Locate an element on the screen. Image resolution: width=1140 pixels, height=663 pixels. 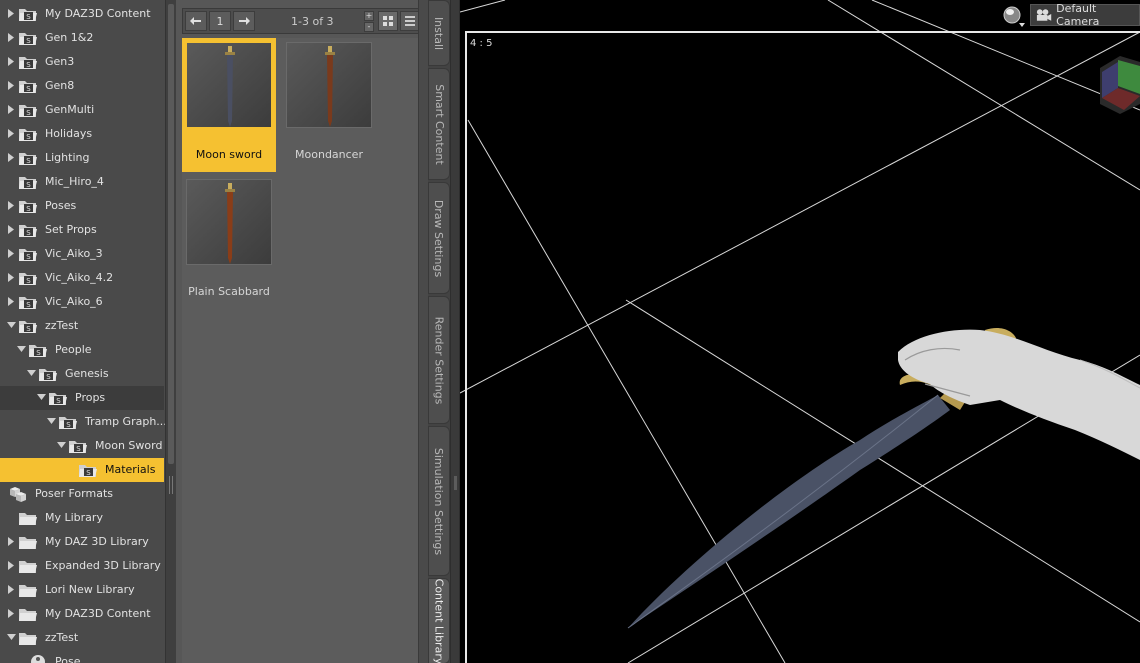
tree-item: S GenMulti is located at coordinates (82, 110).